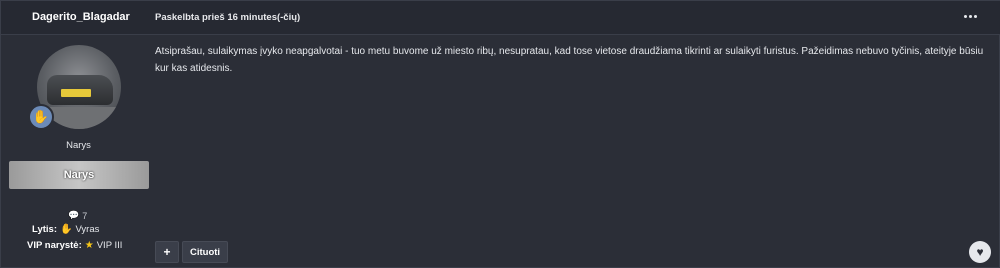  Describe the element at coordinates (81, 17) in the screenshot. I see `author-name-link: Dagerito_Blagadar` at that location.